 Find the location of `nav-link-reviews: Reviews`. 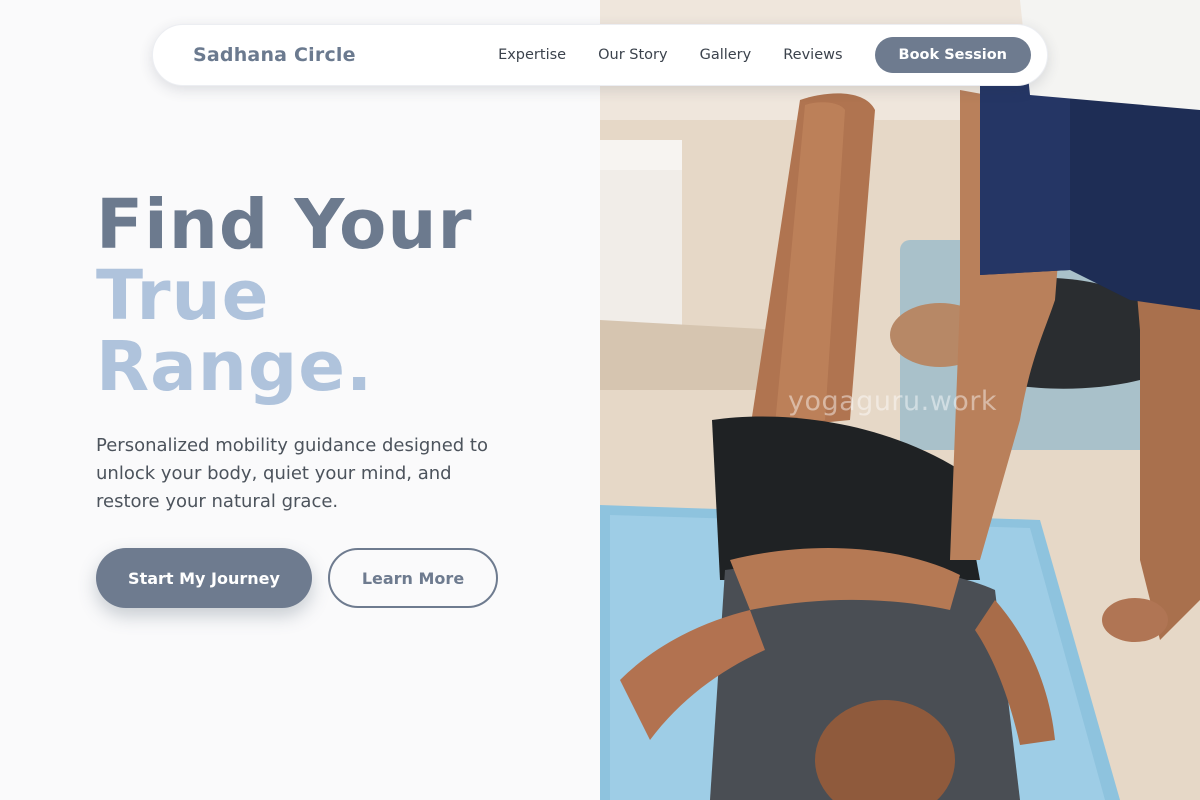

nav-link-reviews: Reviews is located at coordinates (812, 55).